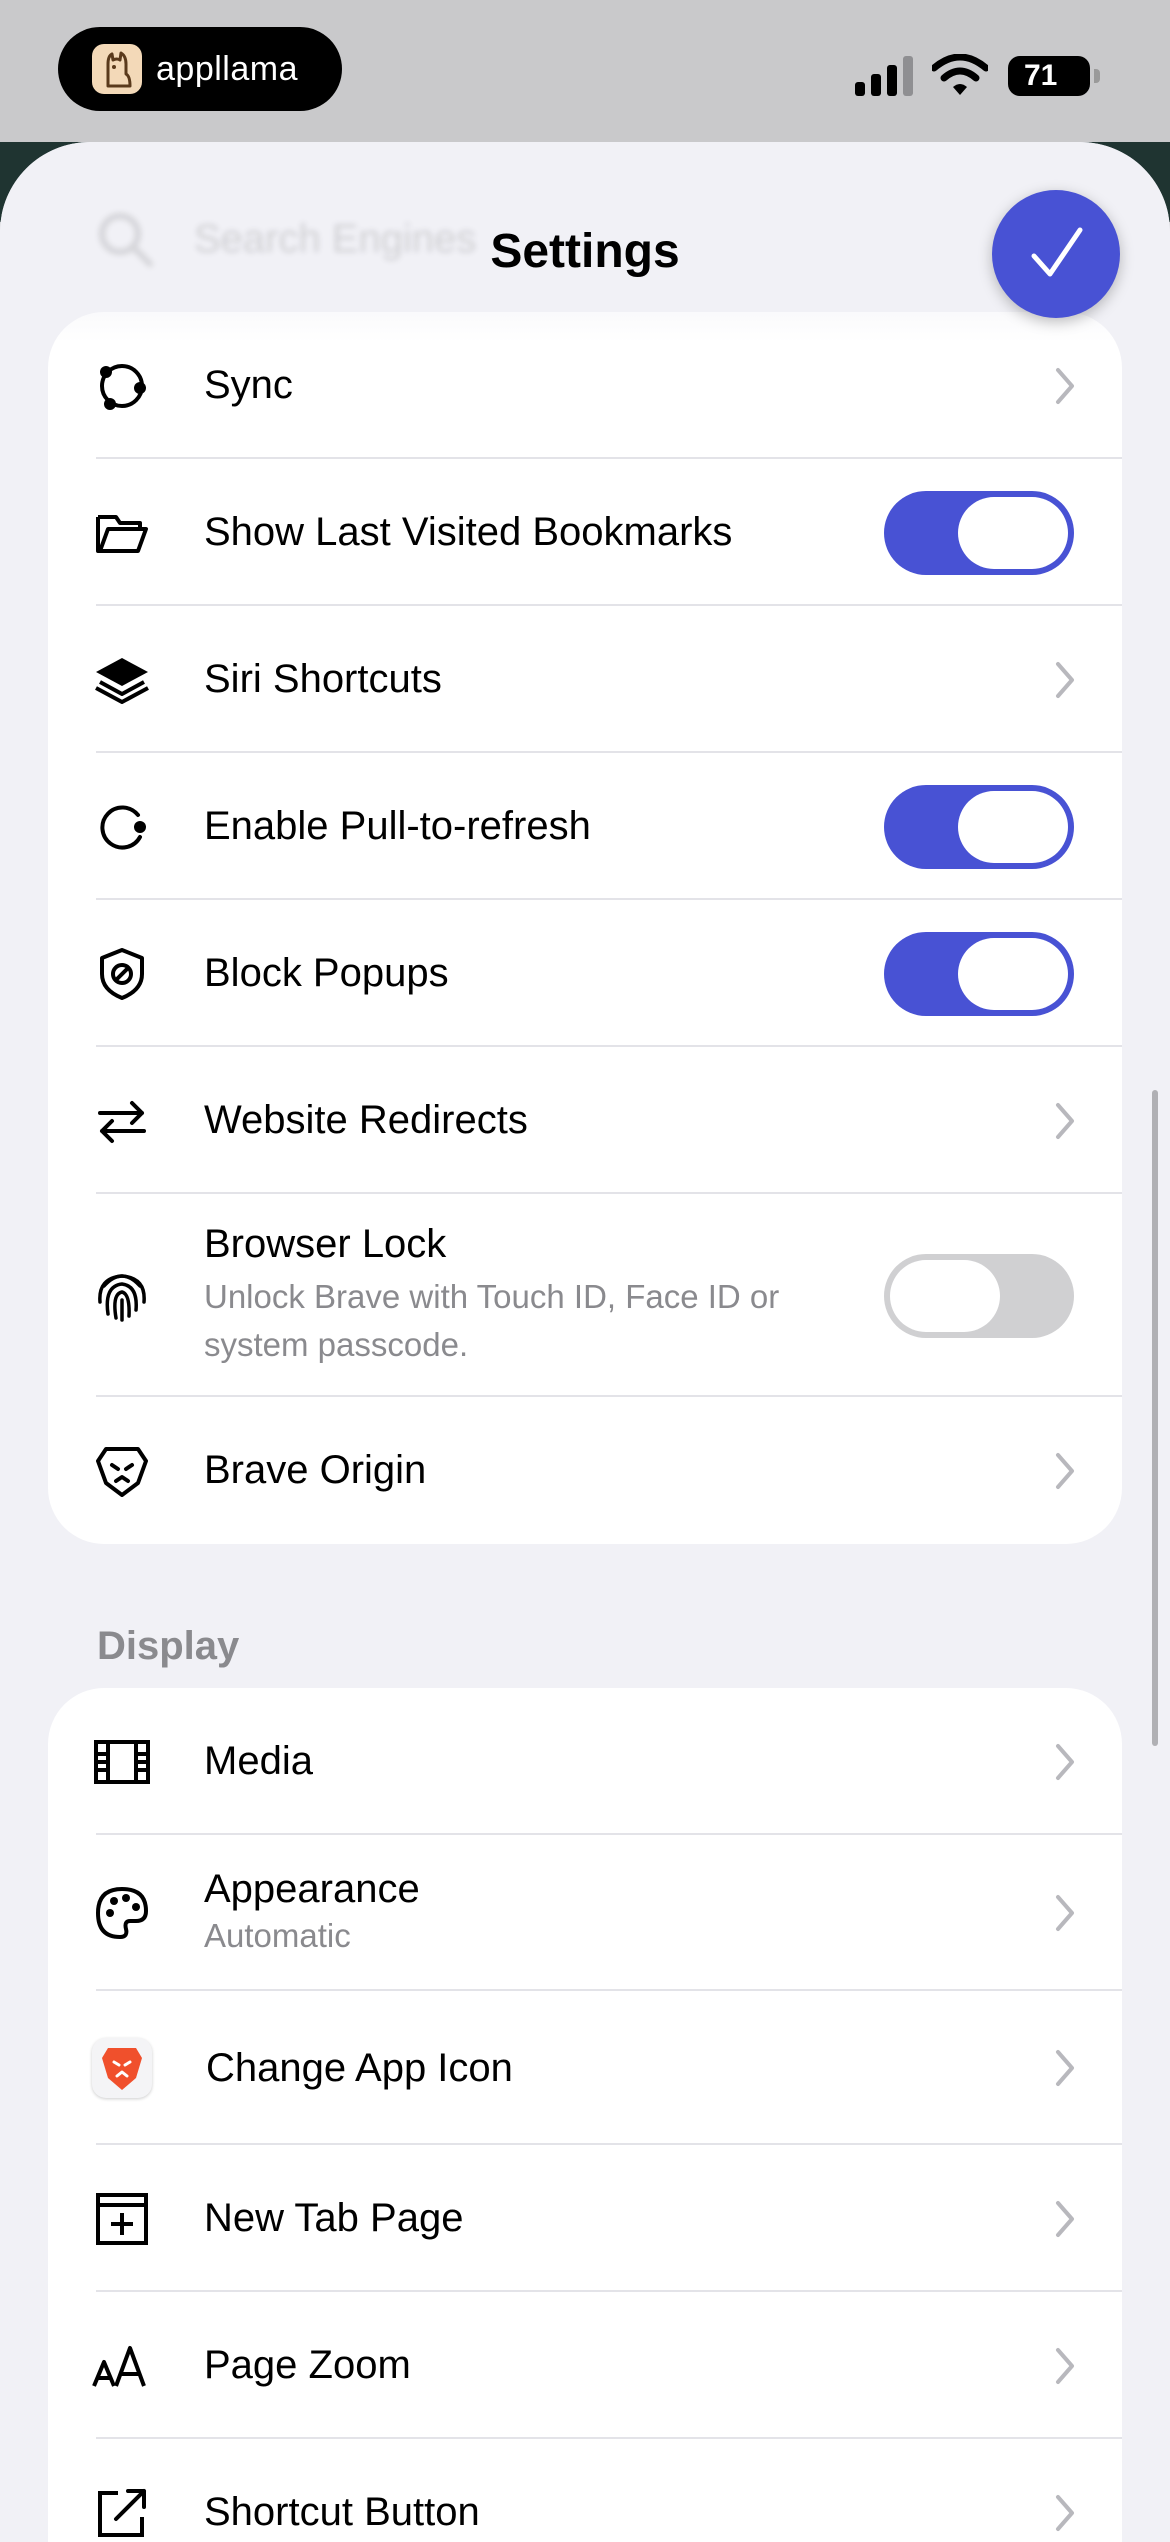  Describe the element at coordinates (543, 1470) in the screenshot. I see `brave-origin-label: Brave Origin` at that location.